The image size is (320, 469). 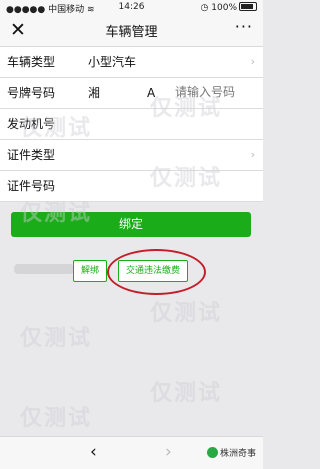 I want to click on cert-type-row: 证件类型 ›, so click(x=131, y=155).